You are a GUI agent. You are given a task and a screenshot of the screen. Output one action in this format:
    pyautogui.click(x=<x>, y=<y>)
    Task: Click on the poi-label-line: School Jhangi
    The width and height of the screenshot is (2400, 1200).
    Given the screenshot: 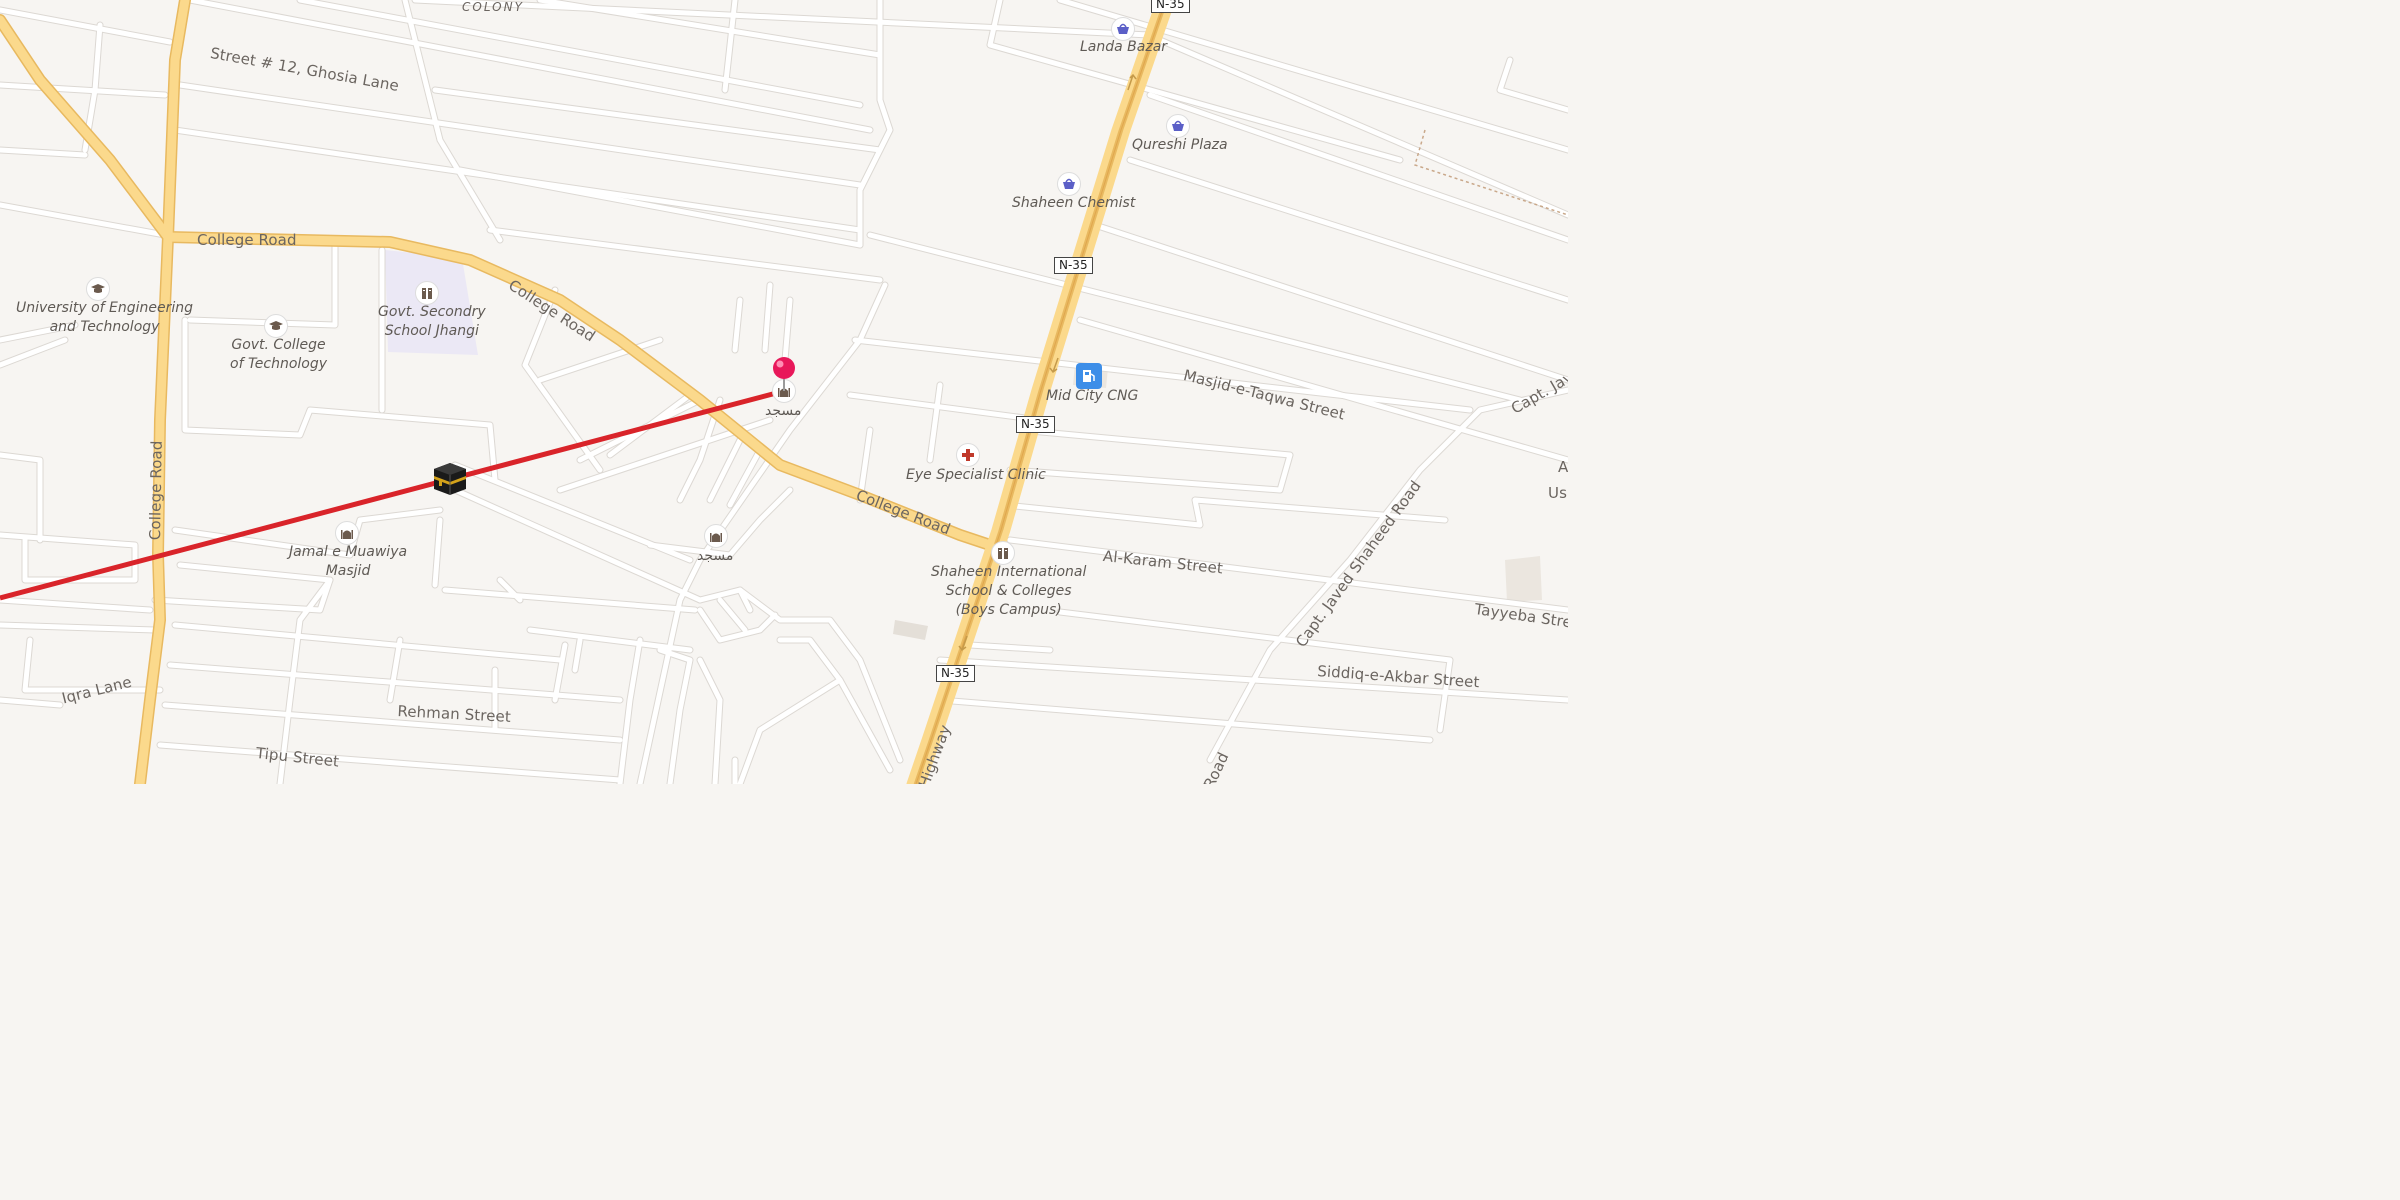 What is the action you would take?
    pyautogui.click(x=431, y=331)
    